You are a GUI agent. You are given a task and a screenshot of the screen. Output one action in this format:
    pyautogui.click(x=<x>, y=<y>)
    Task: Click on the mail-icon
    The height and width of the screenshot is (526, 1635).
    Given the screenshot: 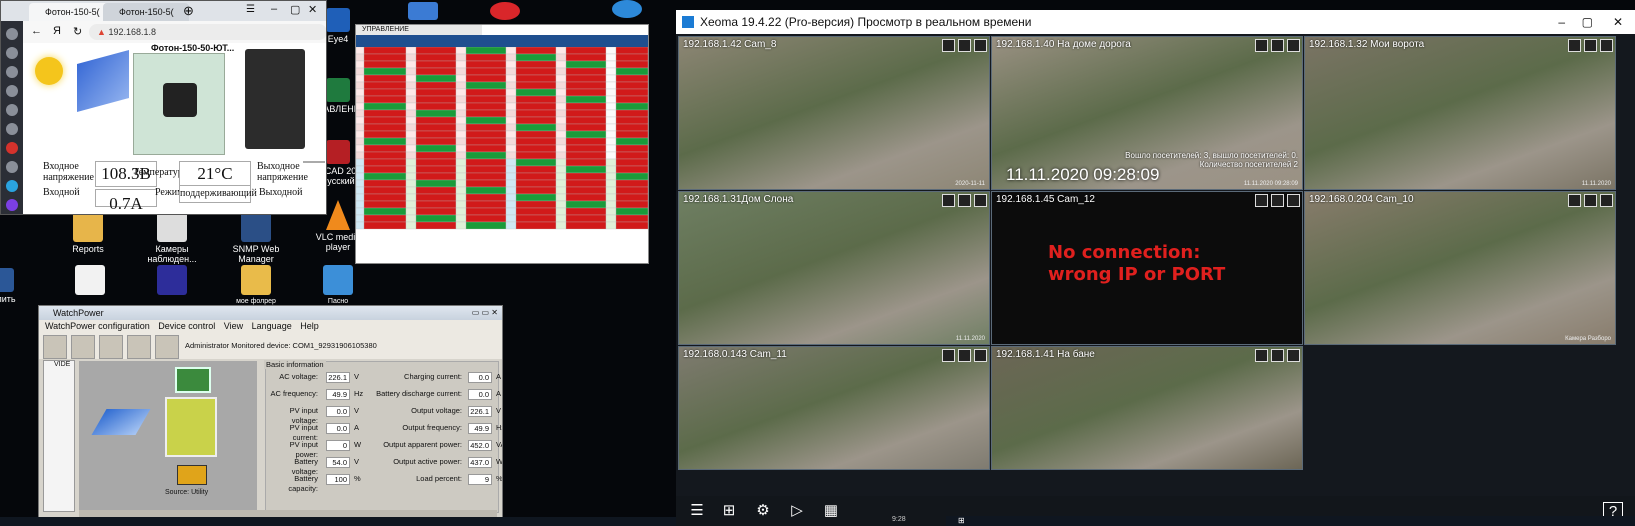 What is the action you would take?
    pyautogui.click(x=12, y=148)
    